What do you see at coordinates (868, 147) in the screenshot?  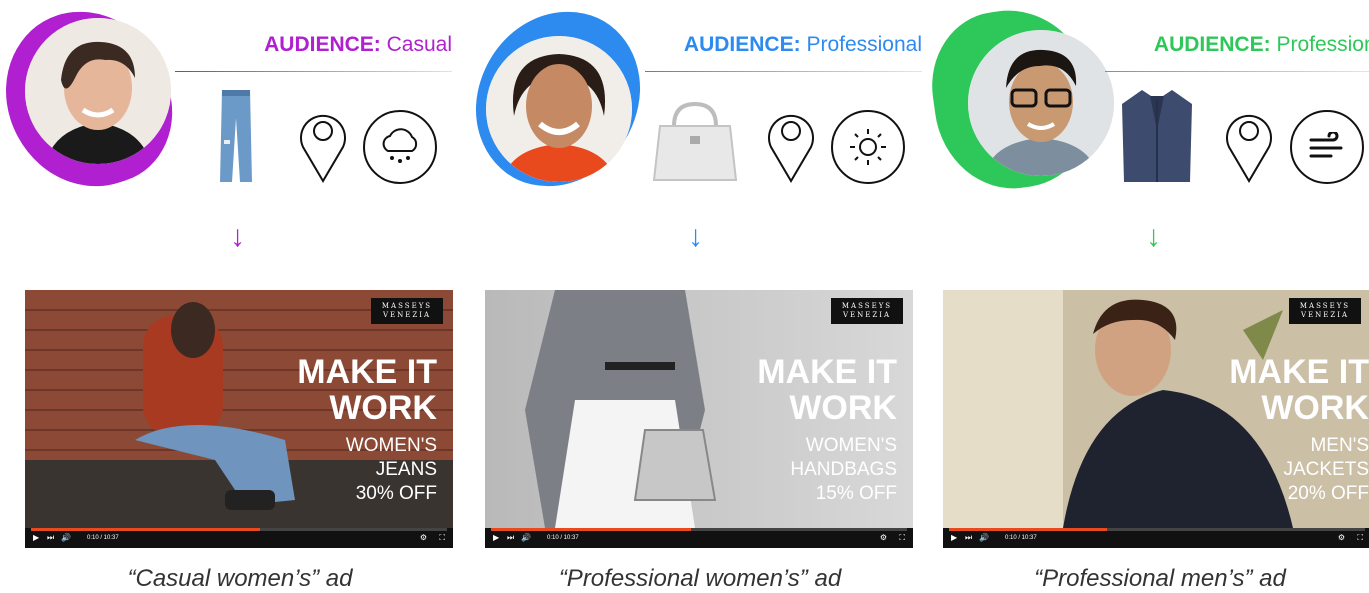 I see `sun-icon` at bounding box center [868, 147].